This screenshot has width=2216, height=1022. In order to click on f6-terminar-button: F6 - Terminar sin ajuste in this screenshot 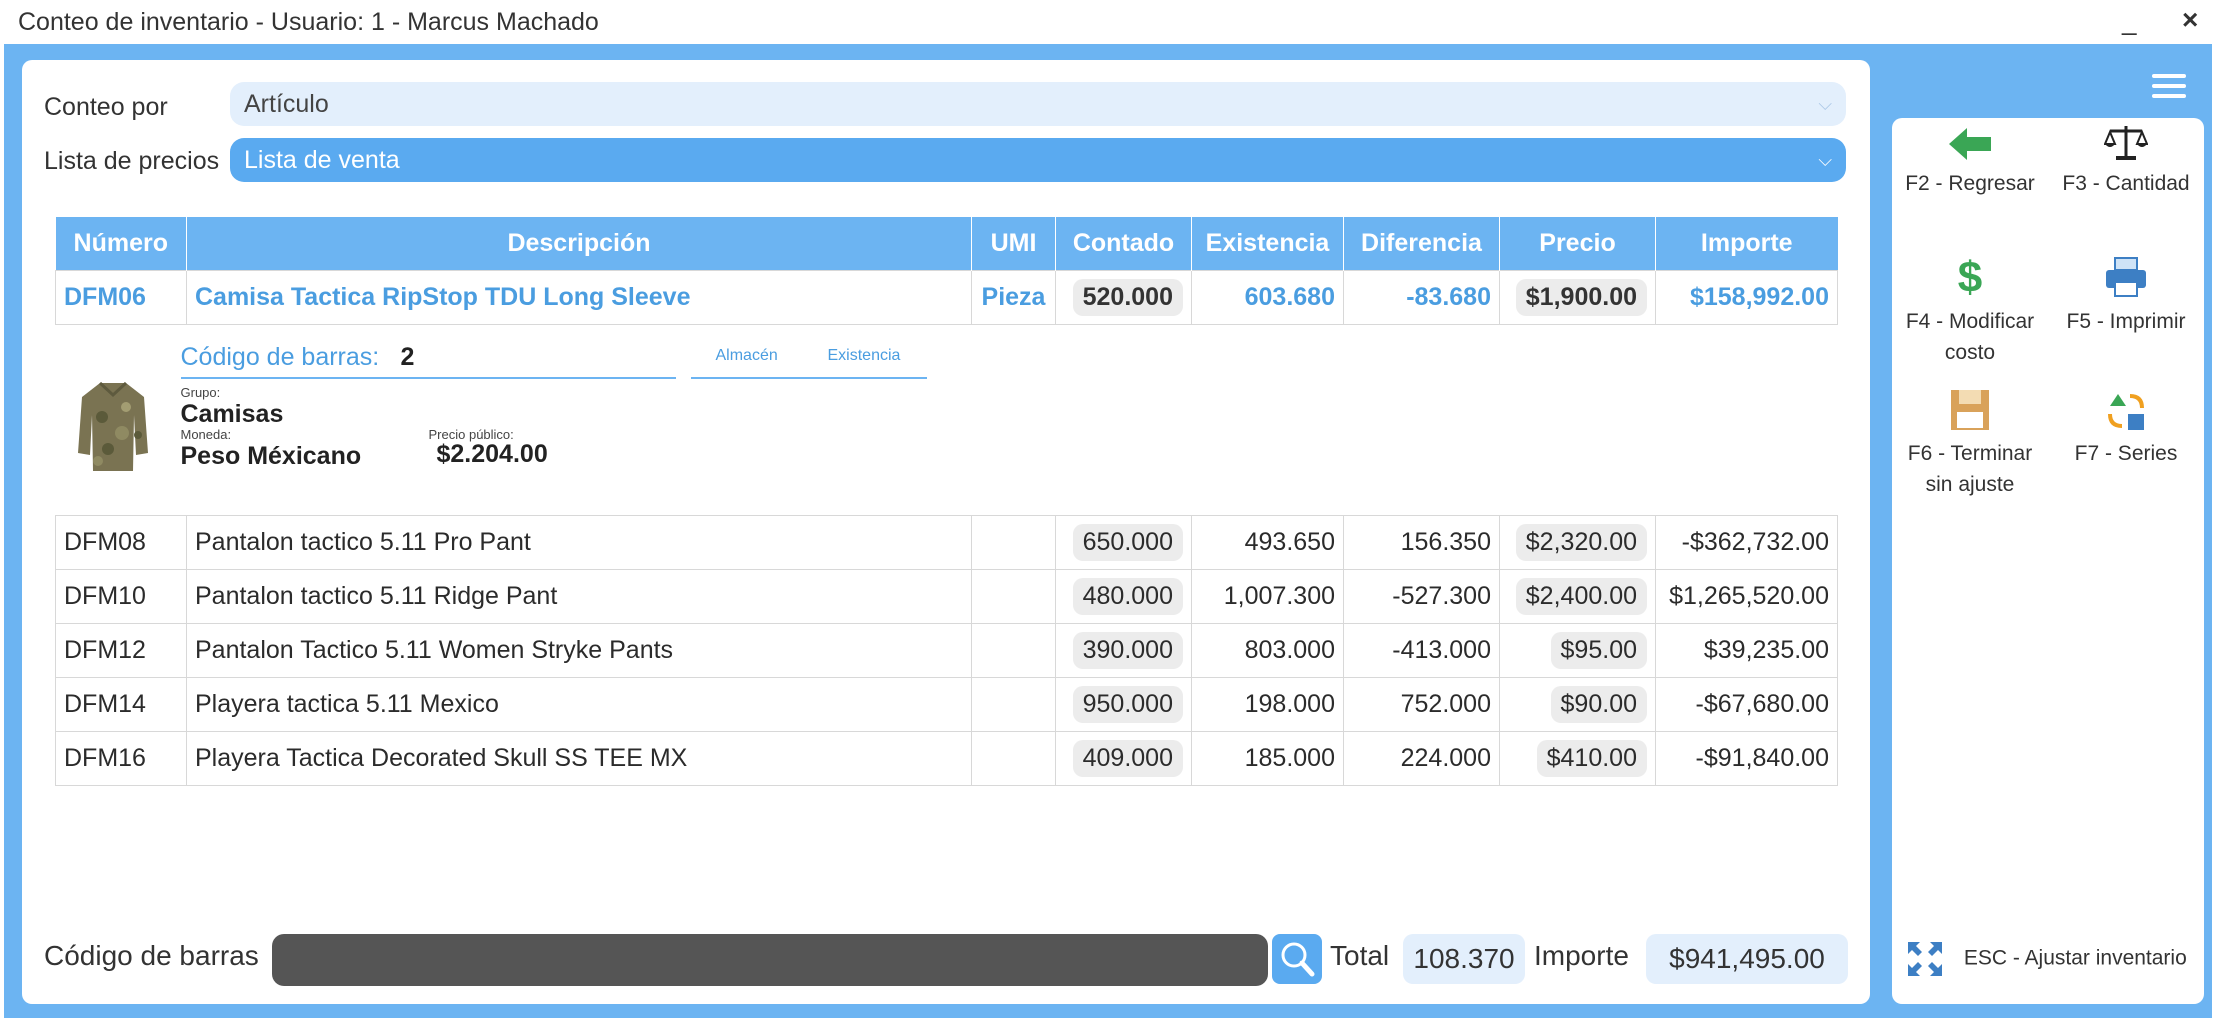, I will do `click(1970, 444)`.